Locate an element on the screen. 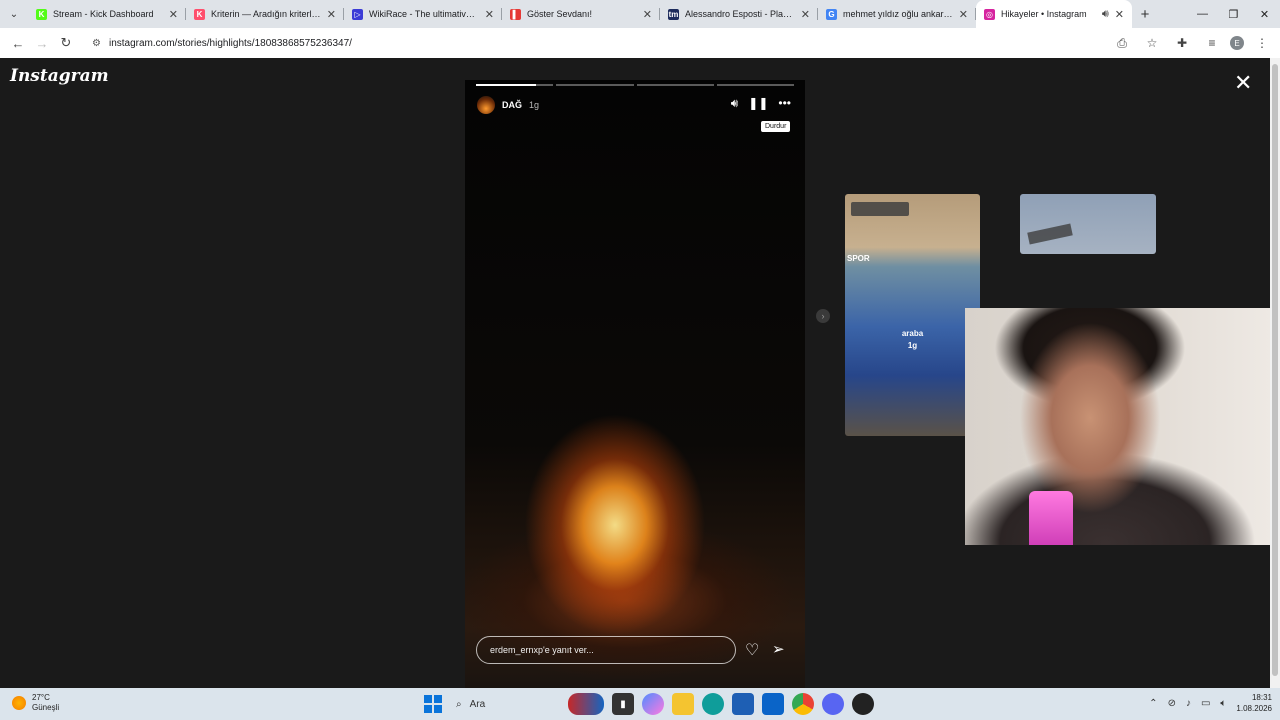  file-explorer-icon is located at coordinates (683, 704).